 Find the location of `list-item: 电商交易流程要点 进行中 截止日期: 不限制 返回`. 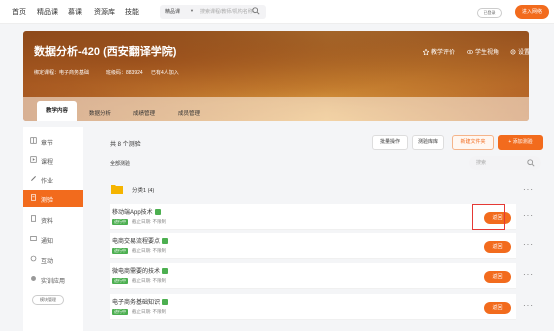

list-item: 电商交易流程要点 进行中 截止日期: 不限制 返回 is located at coordinates (313, 246).